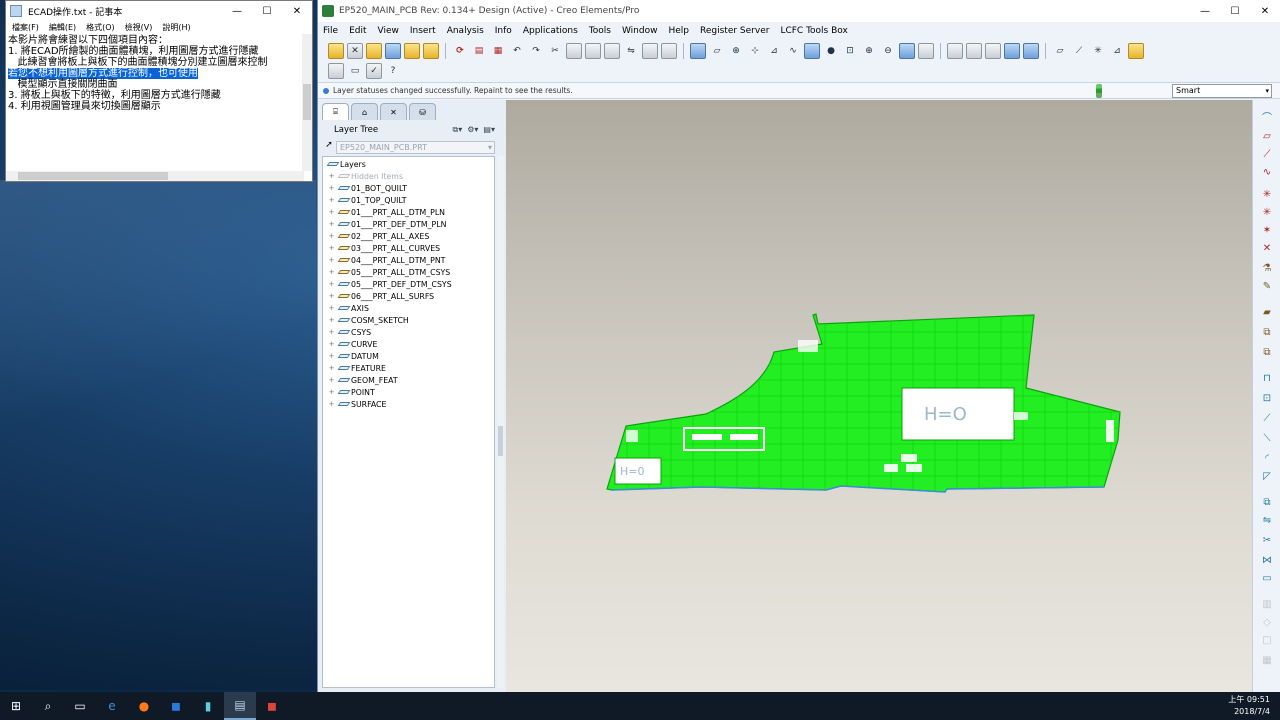 This screenshot has width=1280, height=720. Describe the element at coordinates (1117, 51) in the screenshot. I see `csys-display-icon: ⊿` at that location.